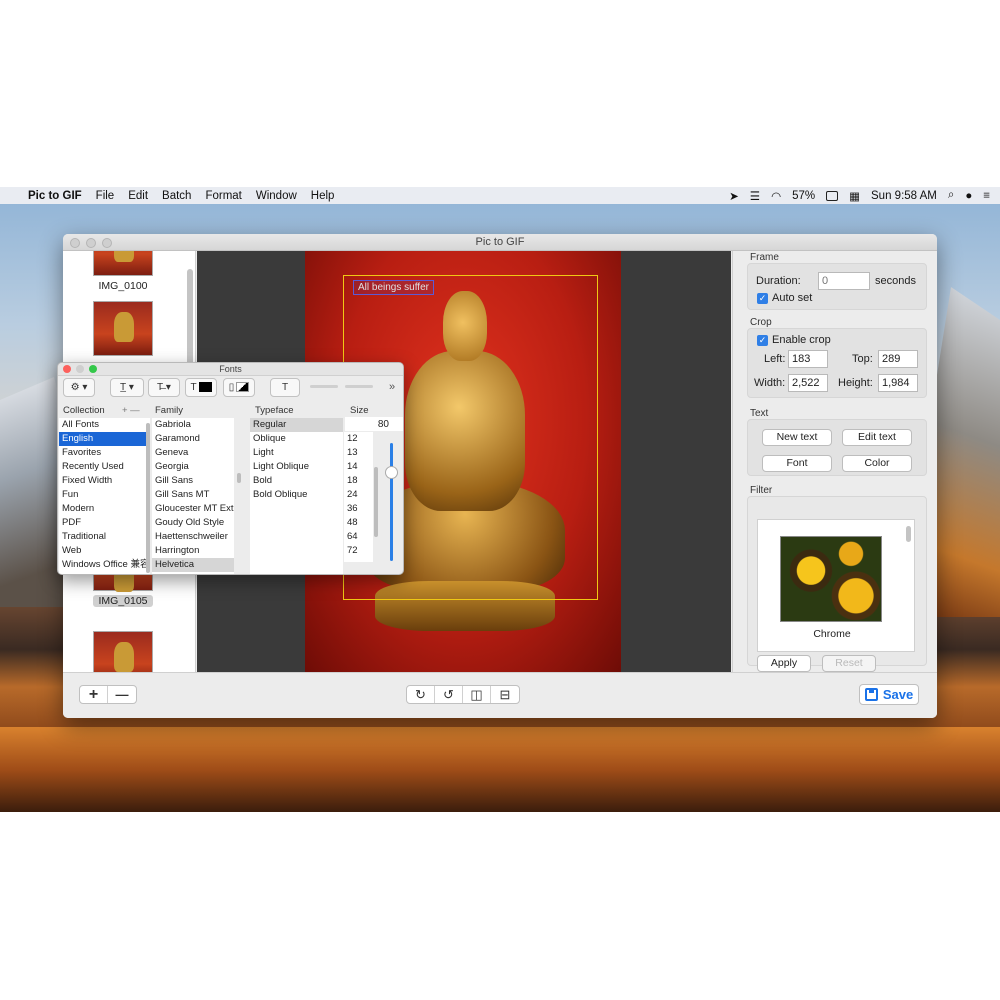 The width and height of the screenshot is (1000, 1000). I want to click on menu-format: Format, so click(223, 196).